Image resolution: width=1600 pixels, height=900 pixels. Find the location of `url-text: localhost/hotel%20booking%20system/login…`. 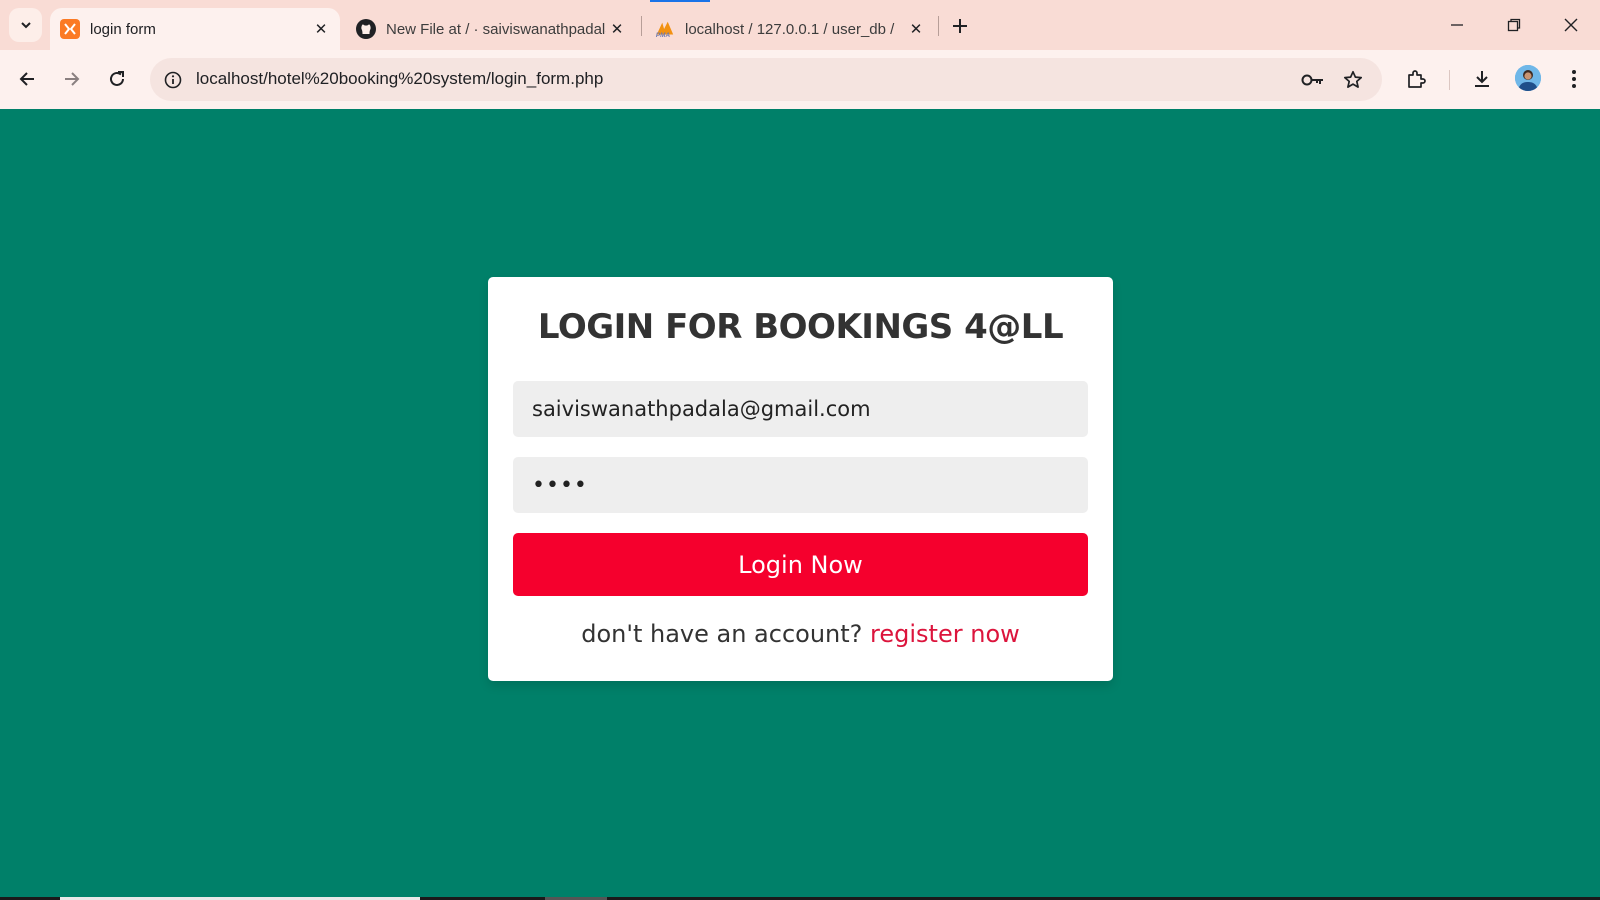

url-text: localhost/hotel%20booking%20system/login… is located at coordinates (399, 79).